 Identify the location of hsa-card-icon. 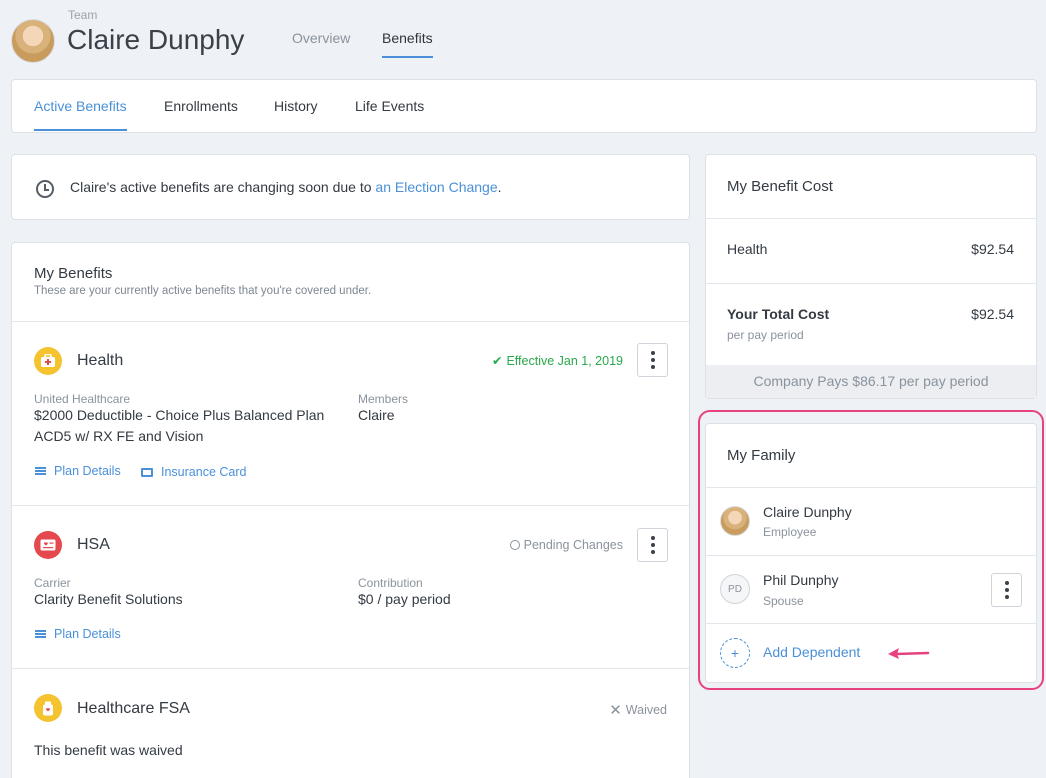
(48, 545).